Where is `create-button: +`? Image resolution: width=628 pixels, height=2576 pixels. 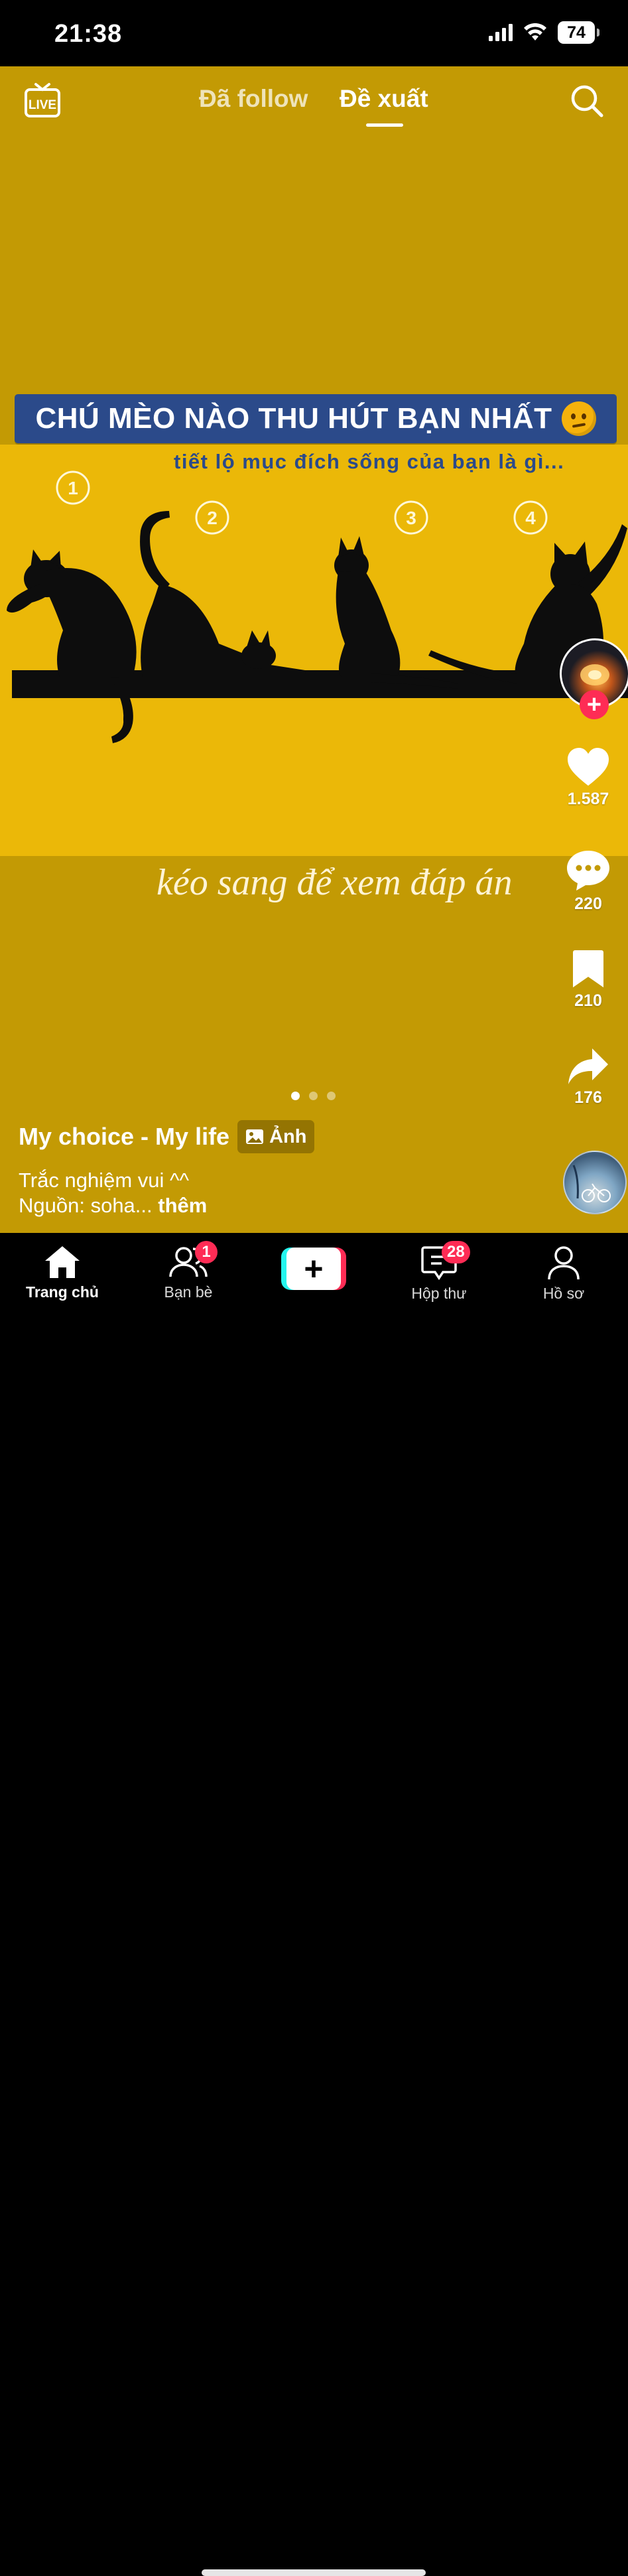 create-button: + is located at coordinates (313, 1269).